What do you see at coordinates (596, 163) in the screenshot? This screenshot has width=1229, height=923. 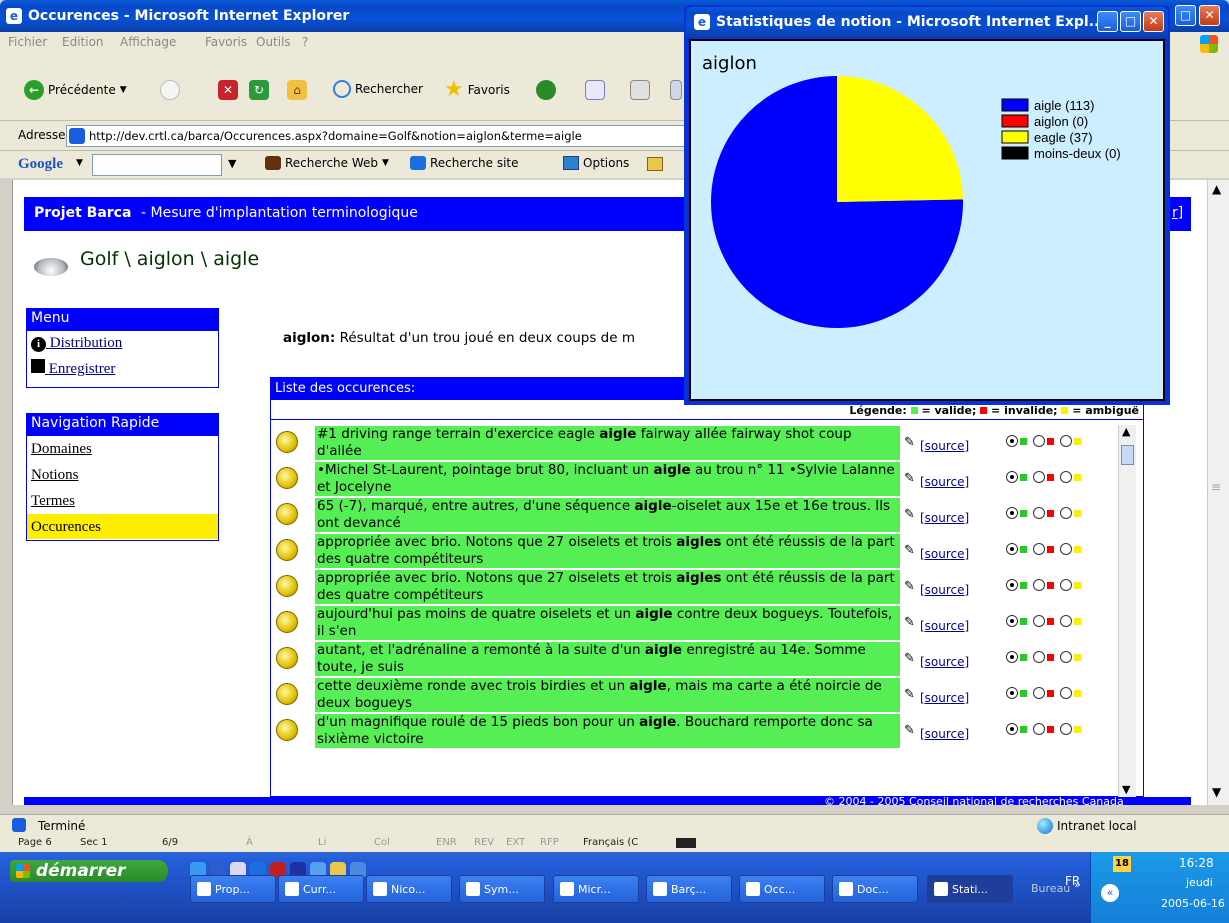 I see `google-options-button: Options` at bounding box center [596, 163].